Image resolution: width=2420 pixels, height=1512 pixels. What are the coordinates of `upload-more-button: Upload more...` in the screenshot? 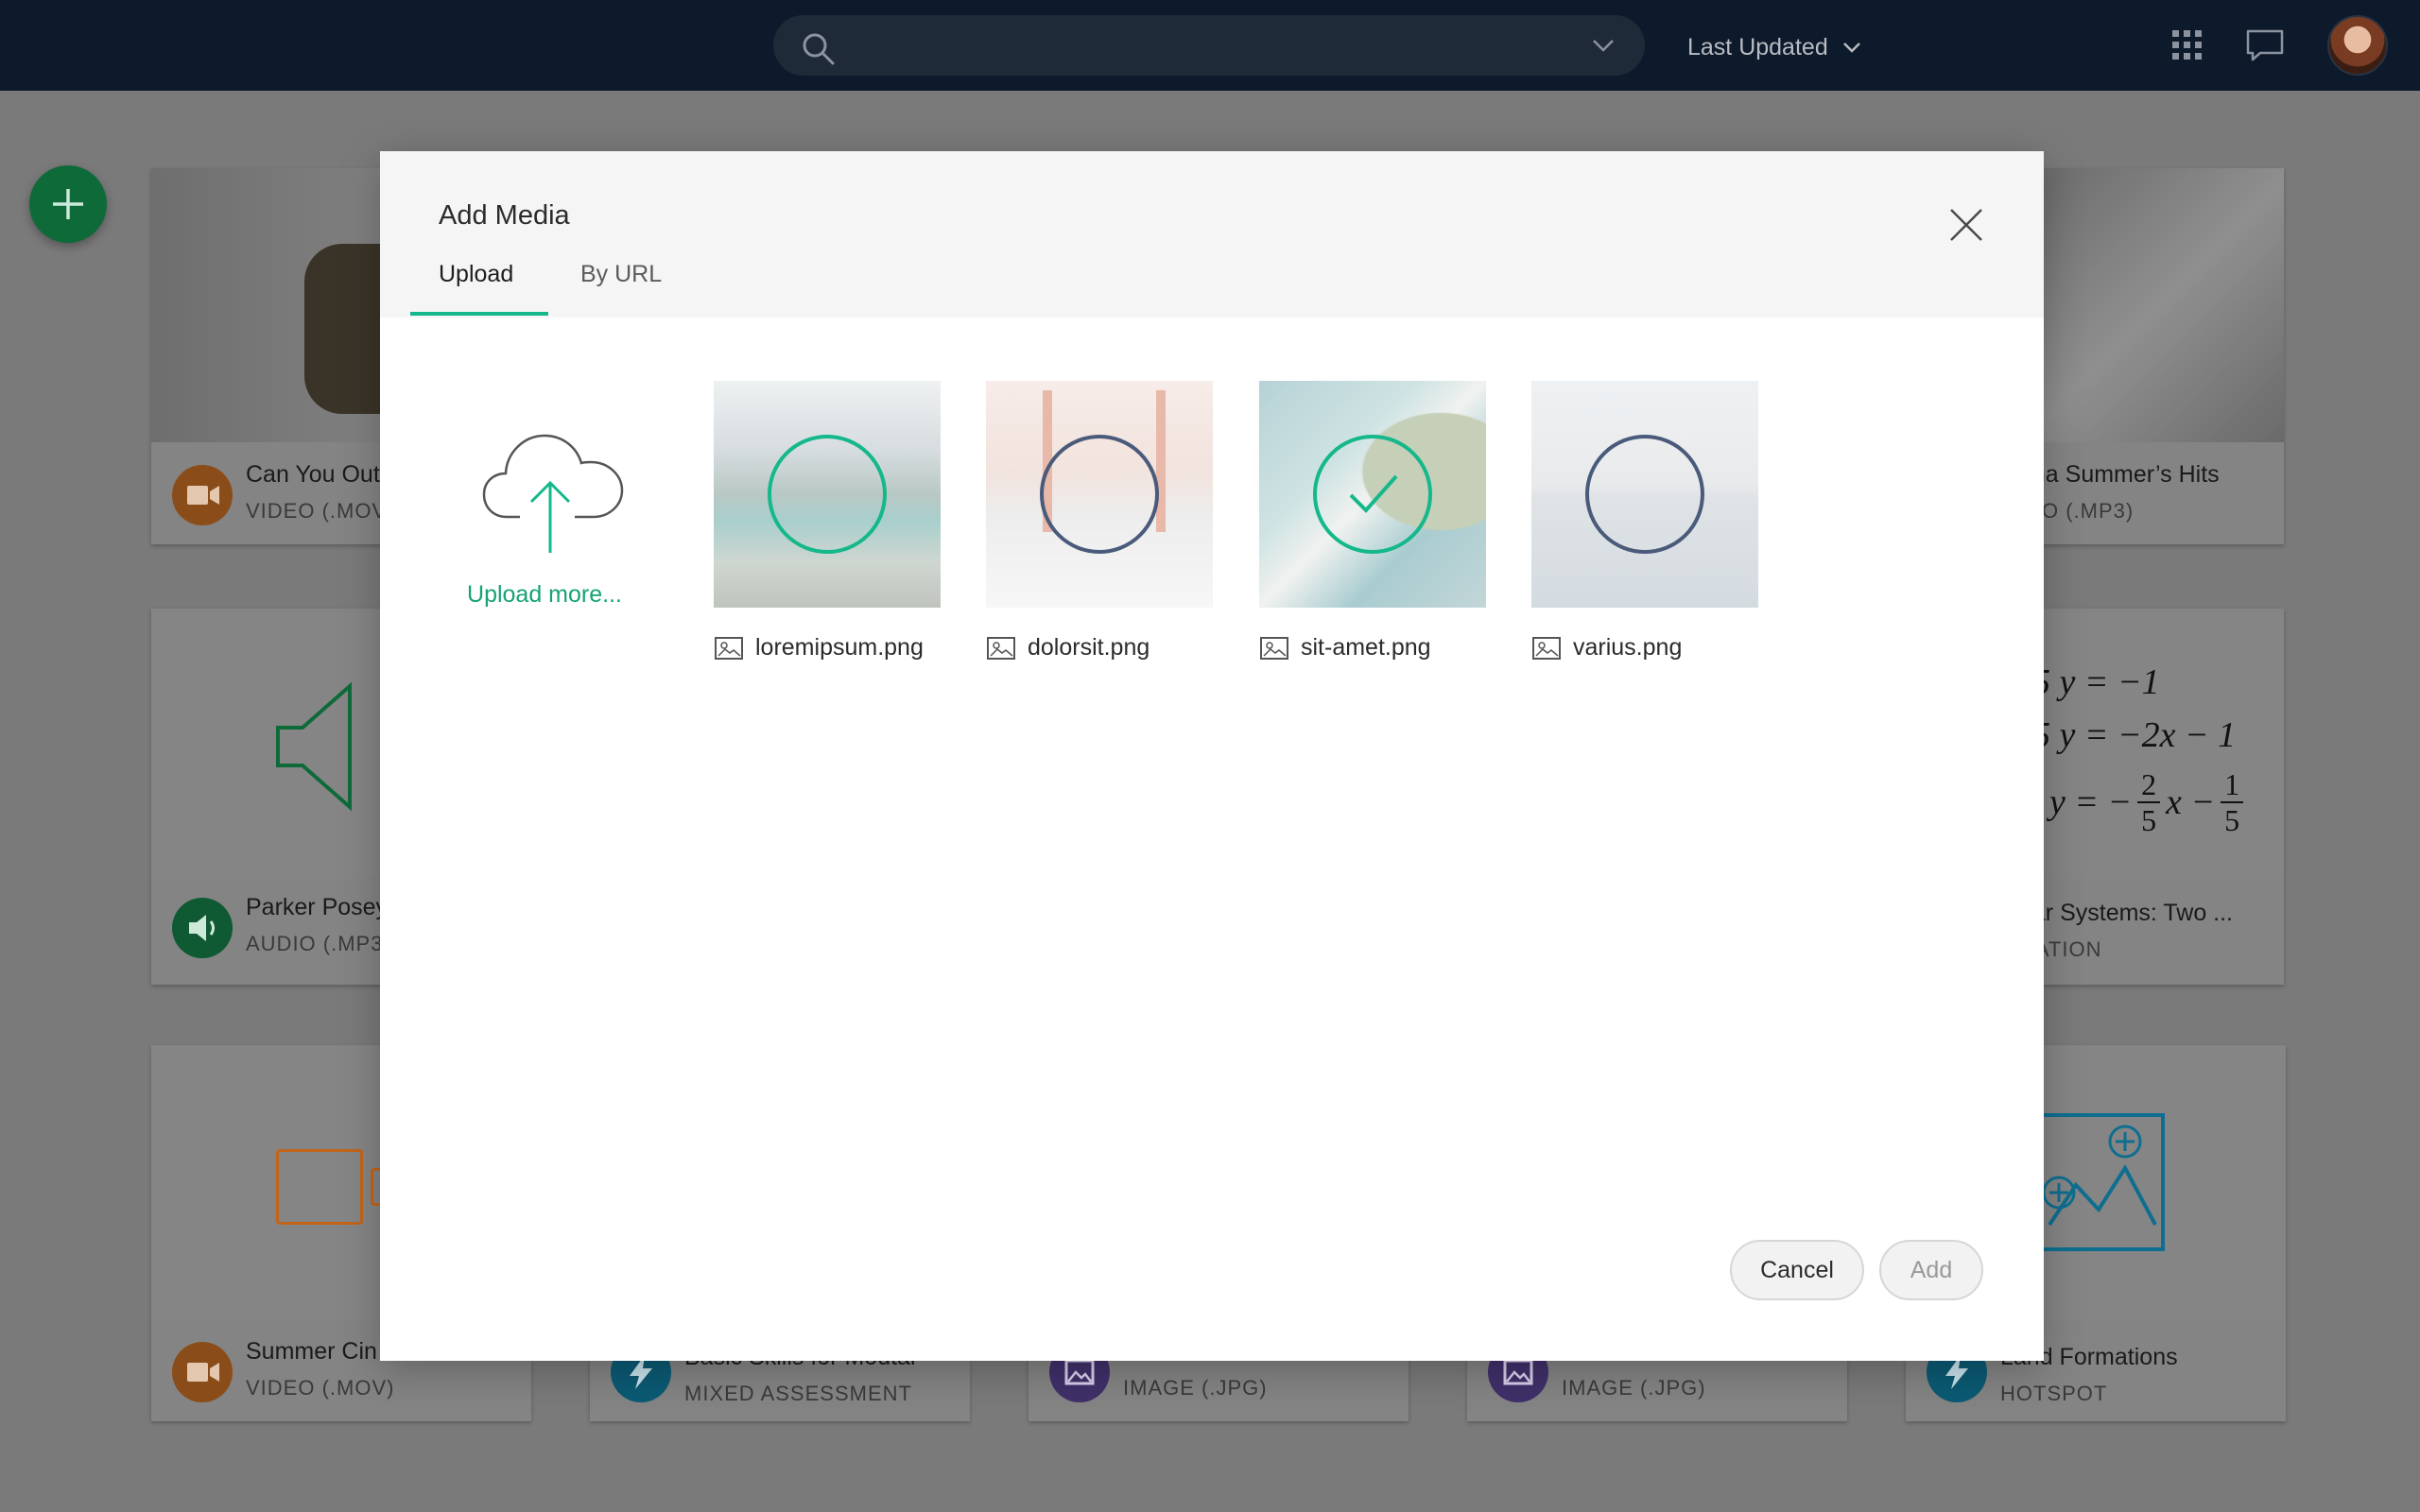 It's located at (544, 534).